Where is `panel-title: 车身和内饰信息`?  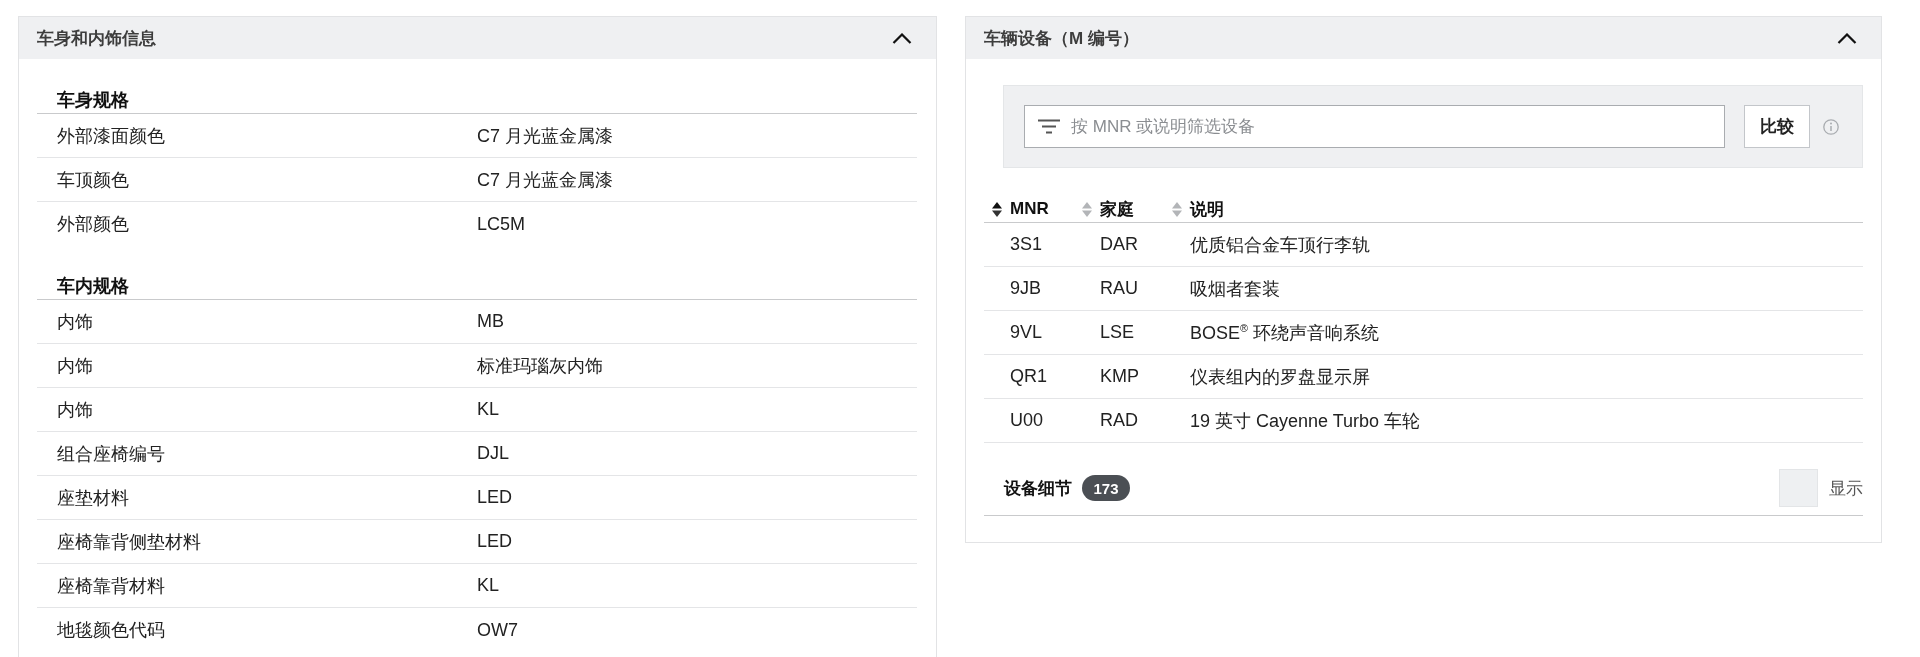
panel-title: 车身和内饰信息 is located at coordinates (96, 38).